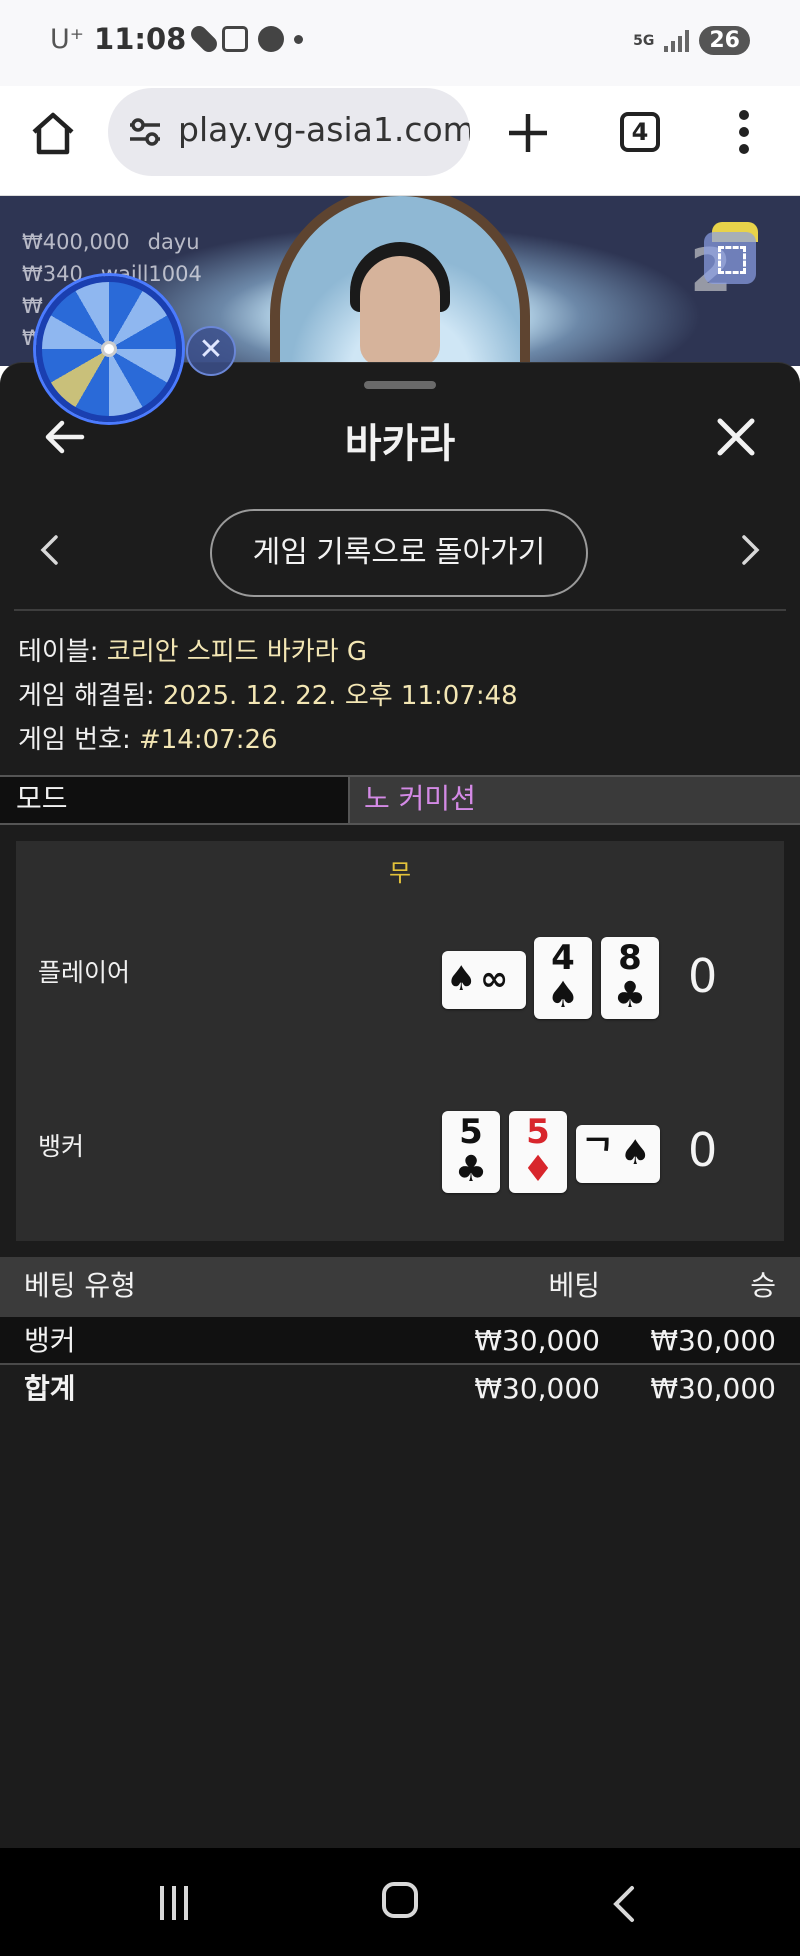 This screenshot has width=800, height=1956. What do you see at coordinates (703, 976) in the screenshot?
I see `player-score: 0` at bounding box center [703, 976].